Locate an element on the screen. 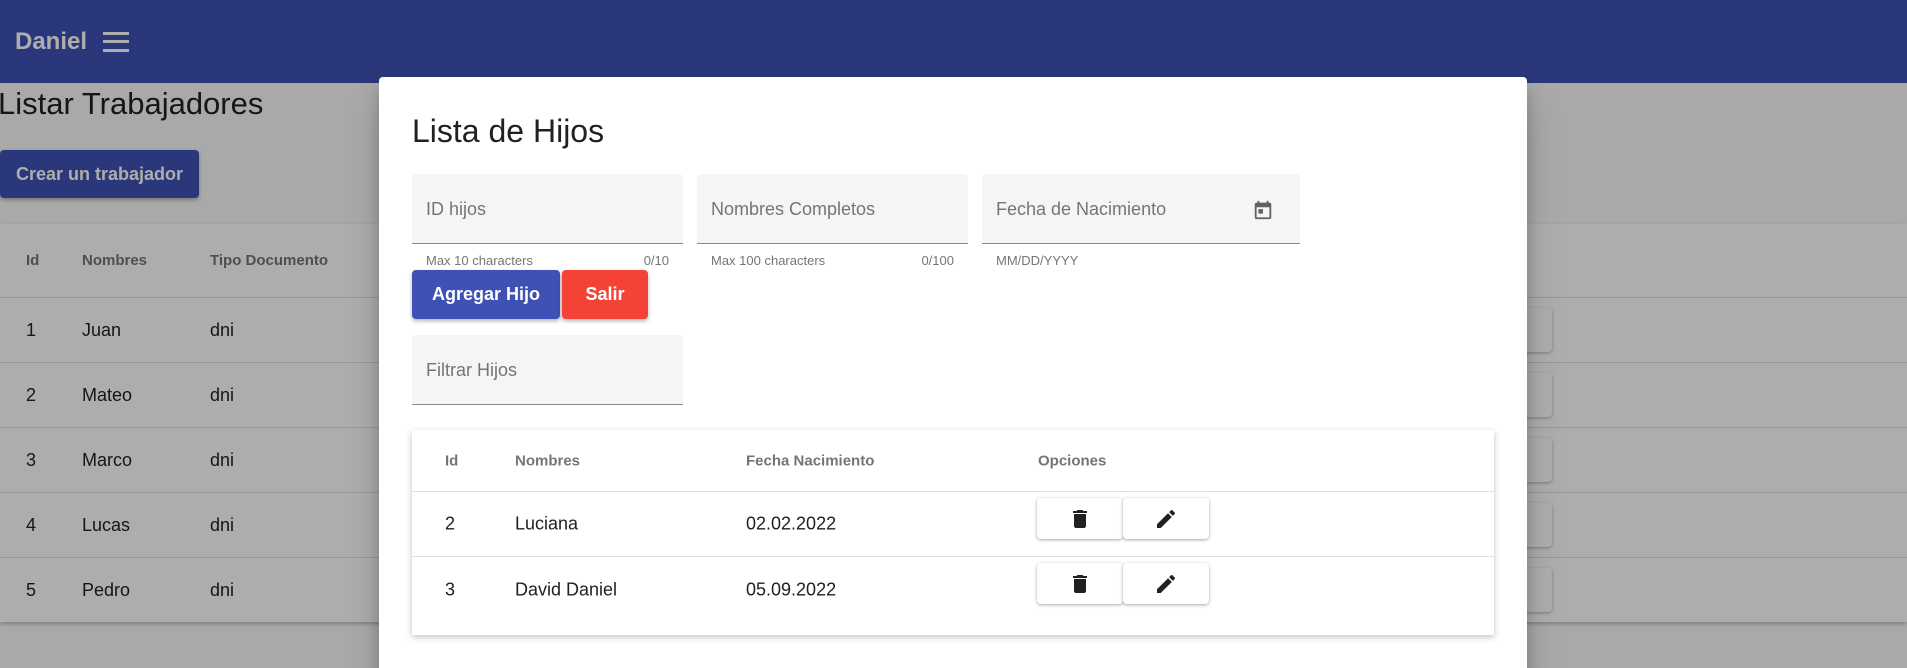 This screenshot has height=668, width=1907. id-hijos-hint: Max 10 characters 0/10 is located at coordinates (547, 260).